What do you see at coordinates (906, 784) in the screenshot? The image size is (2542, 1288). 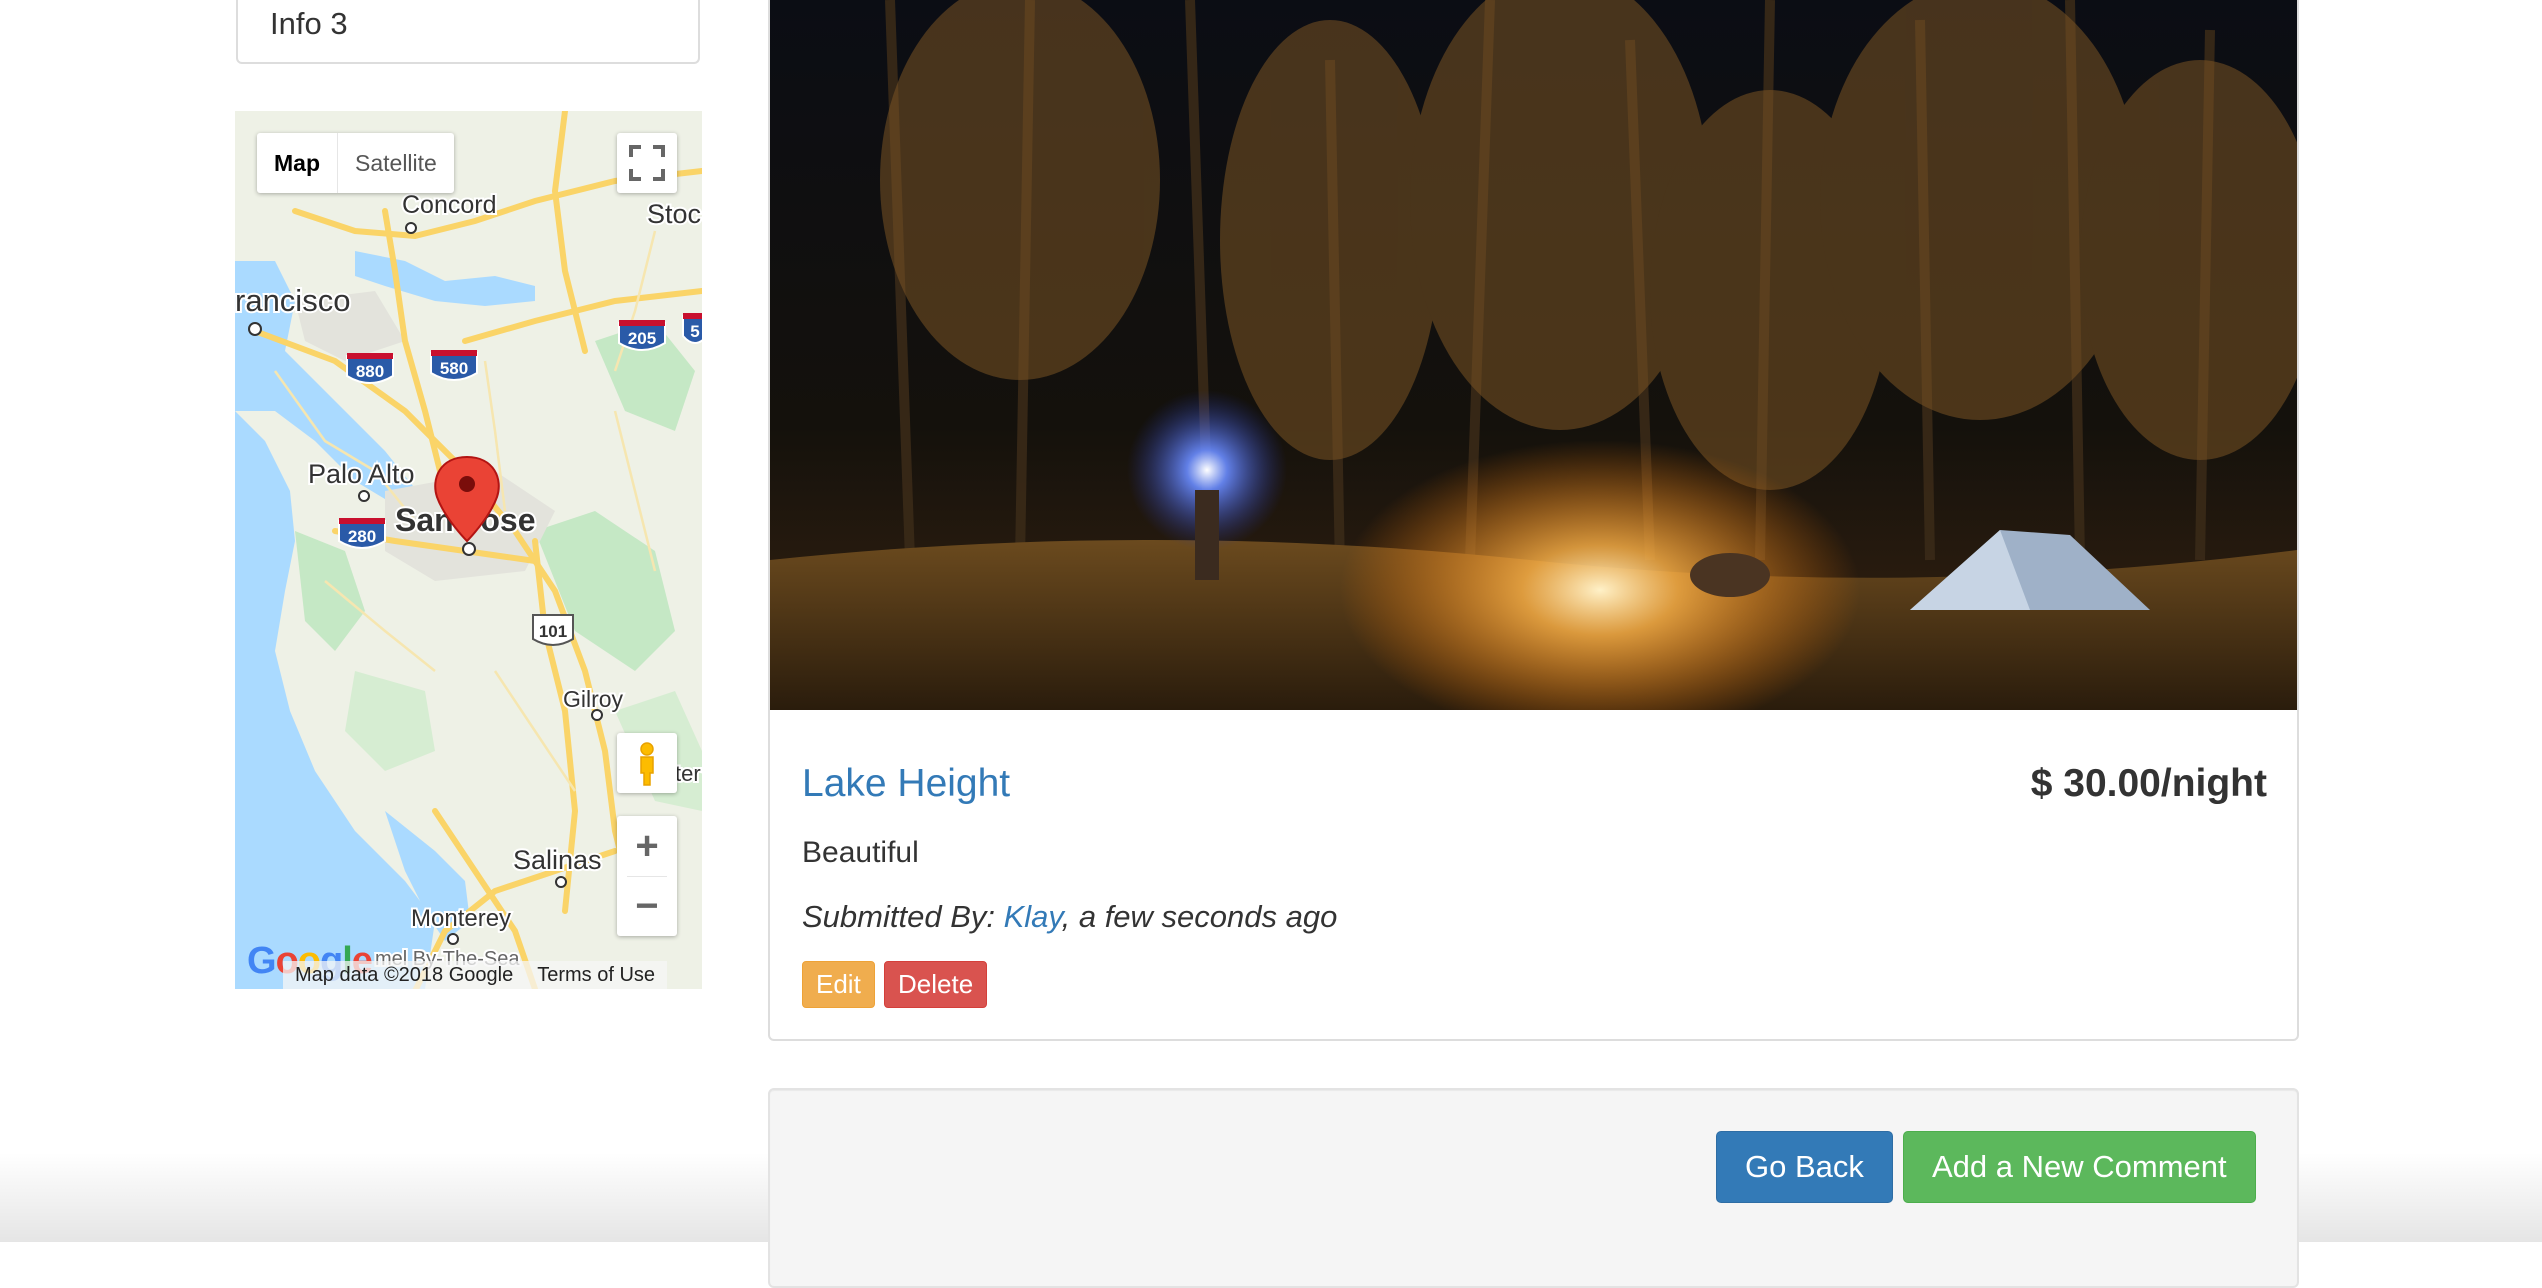 I see `campground-title-link: Lake Height` at bounding box center [906, 784].